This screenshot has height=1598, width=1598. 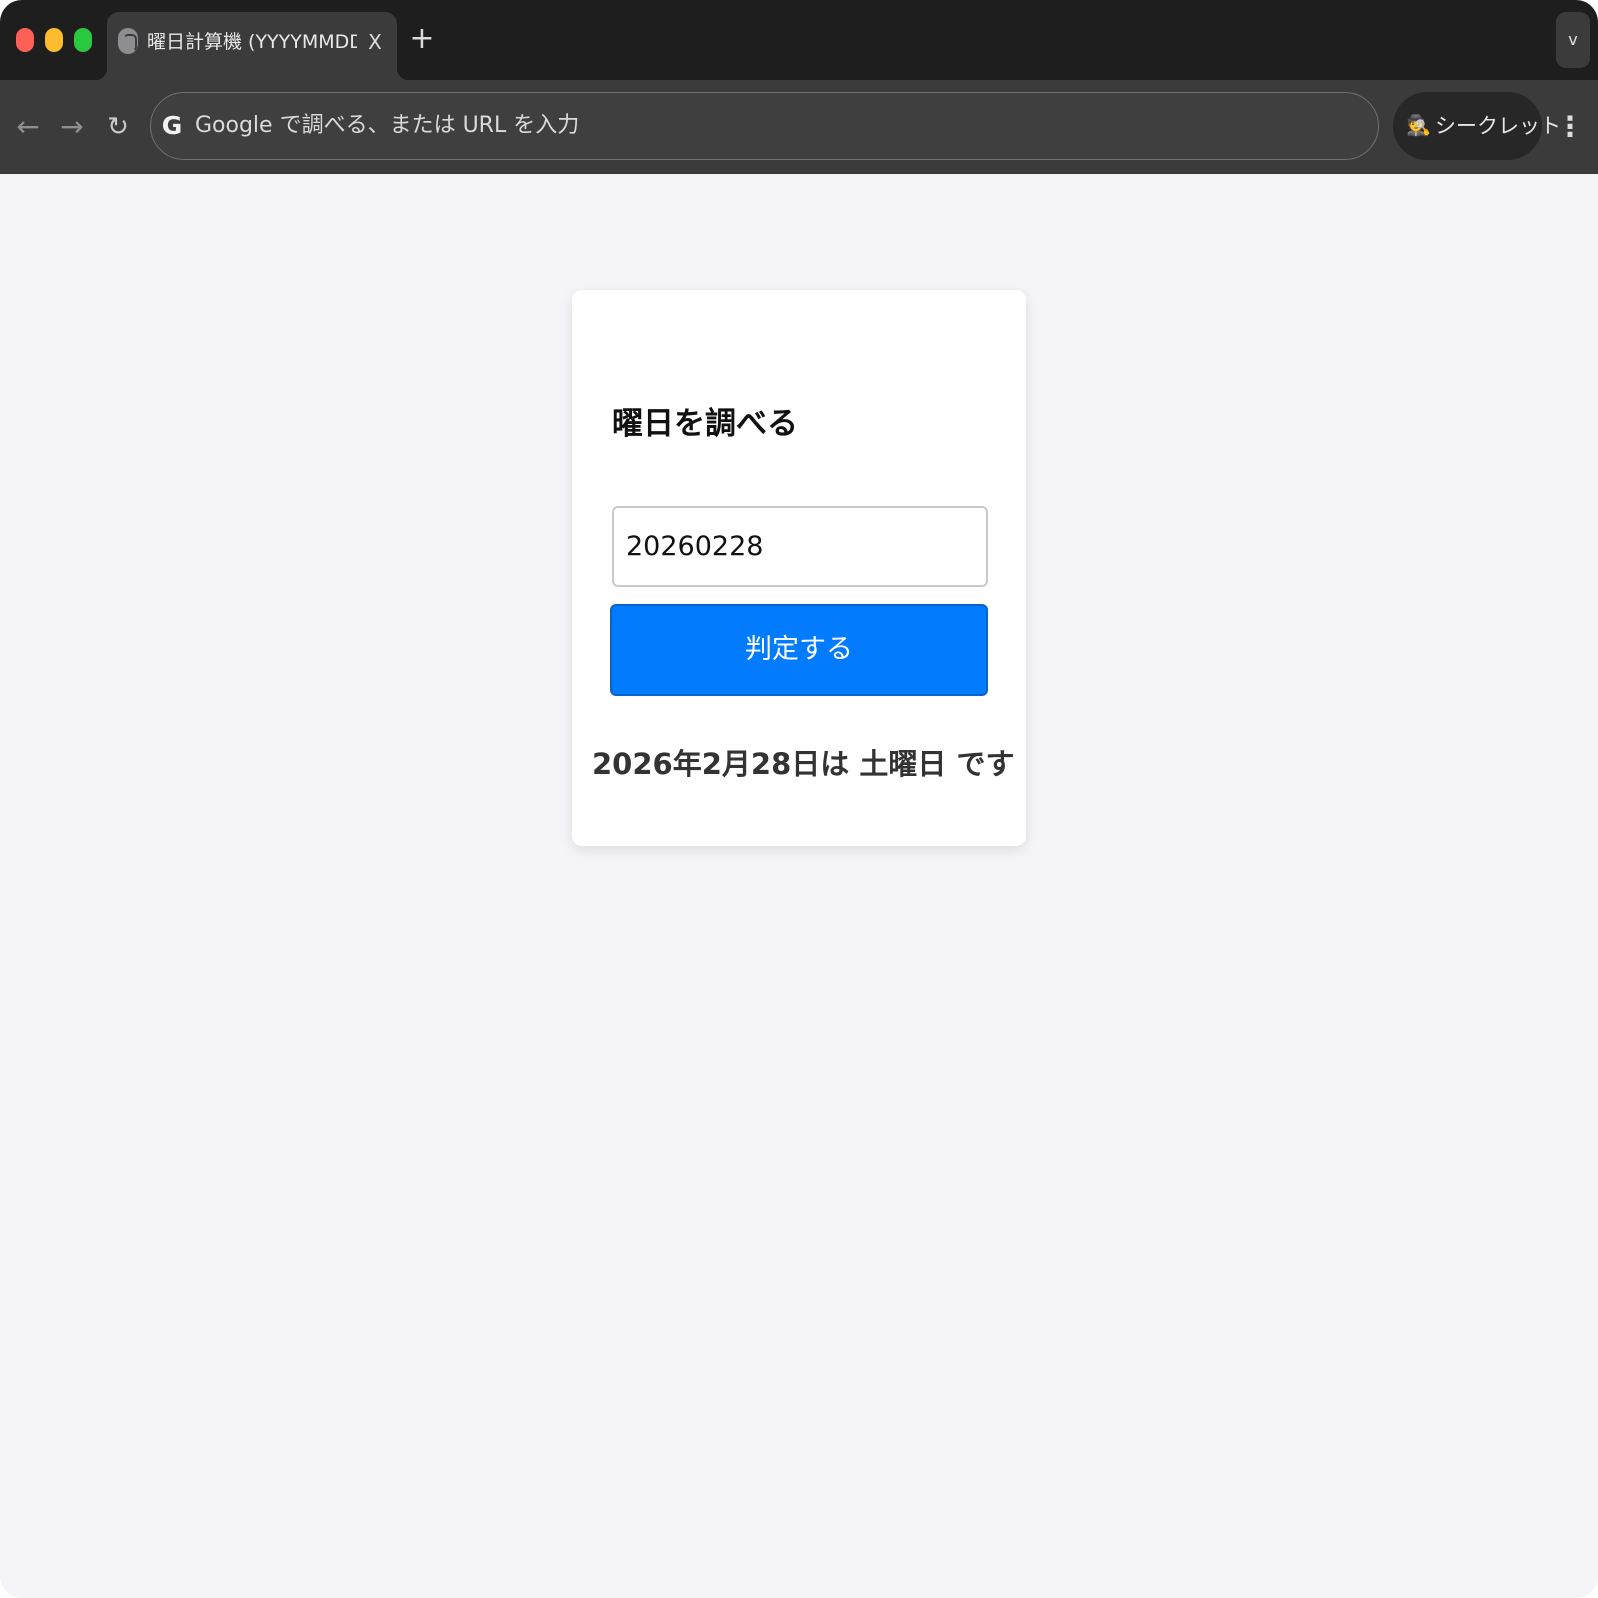 What do you see at coordinates (803, 764) in the screenshot?
I see `result-text: 2026年2月28日は 土曜日 です` at bounding box center [803, 764].